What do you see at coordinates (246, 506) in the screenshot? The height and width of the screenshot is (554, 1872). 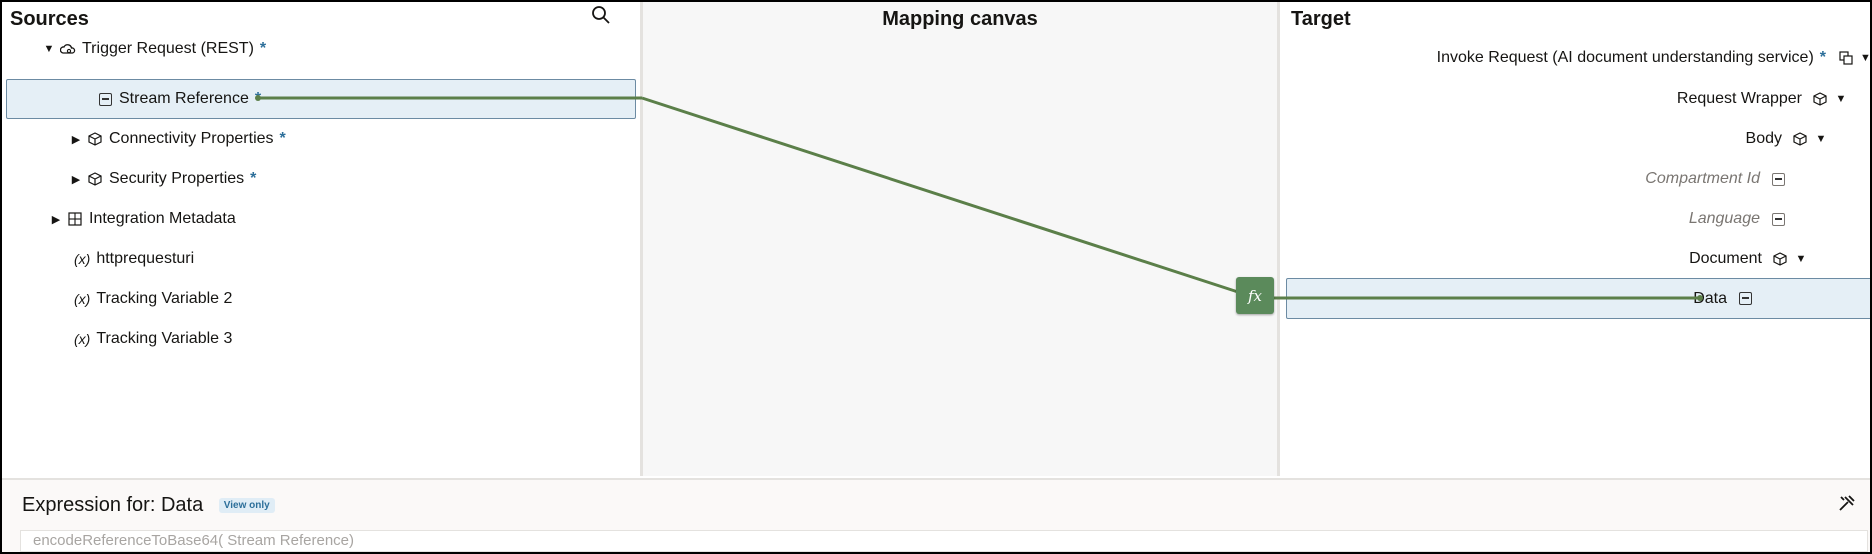 I see `view-only-badge: View only` at bounding box center [246, 506].